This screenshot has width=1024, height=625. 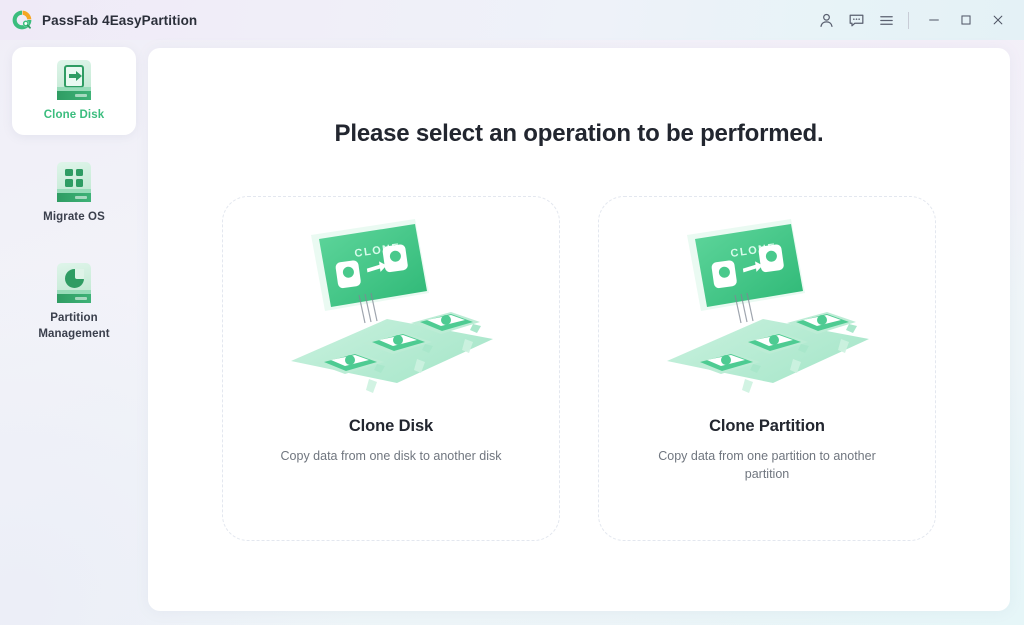 I want to click on migrate-os-icon, so click(x=74, y=181).